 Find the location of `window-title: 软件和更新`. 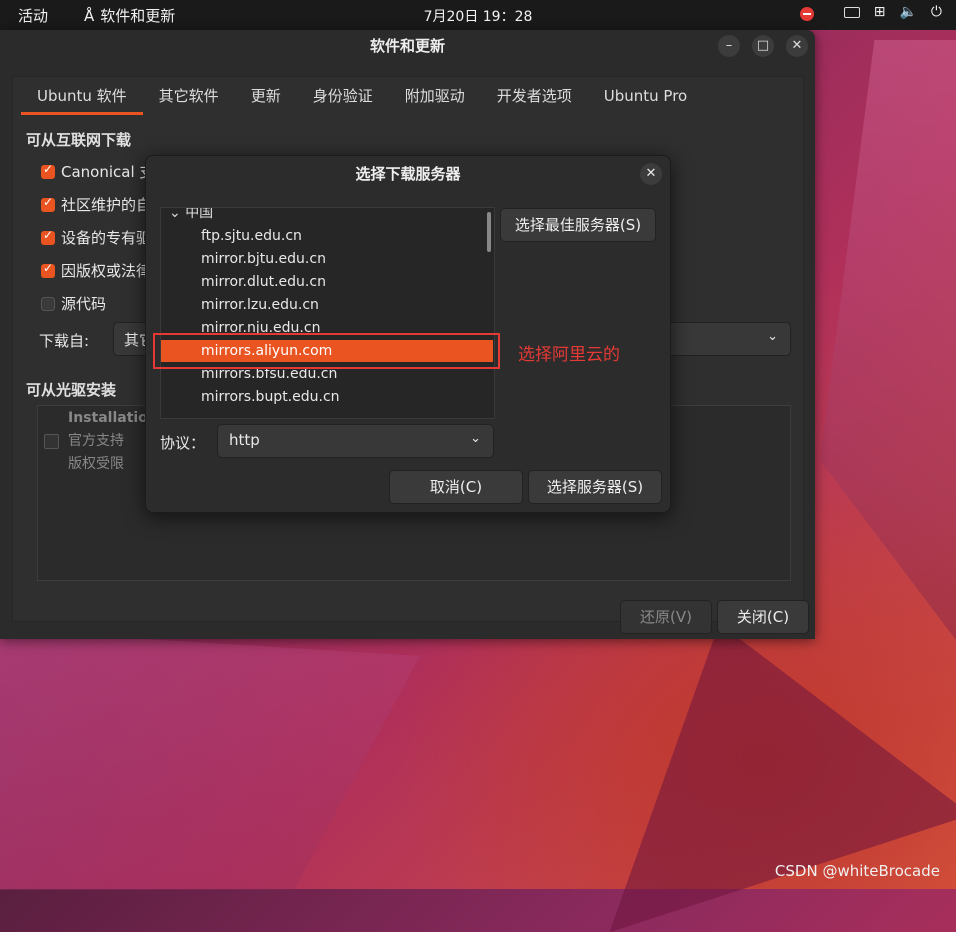

window-title: 软件和更新 is located at coordinates (407, 46).